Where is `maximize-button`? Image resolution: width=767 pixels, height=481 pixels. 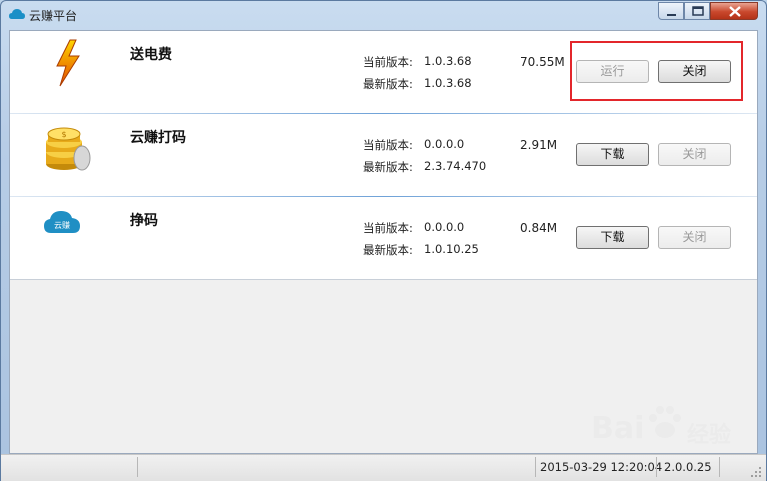 maximize-button is located at coordinates (697, 11).